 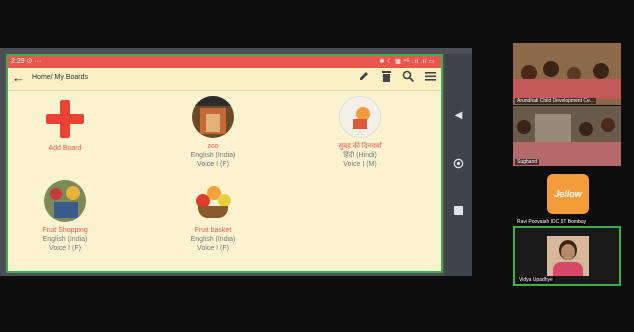 I want to click on phone-status-bar: 2:29 ⊙ ··· ✱ ☾ ▩ ⁴ᴳ .ıl .ıl ▭, so click(x=224, y=62).